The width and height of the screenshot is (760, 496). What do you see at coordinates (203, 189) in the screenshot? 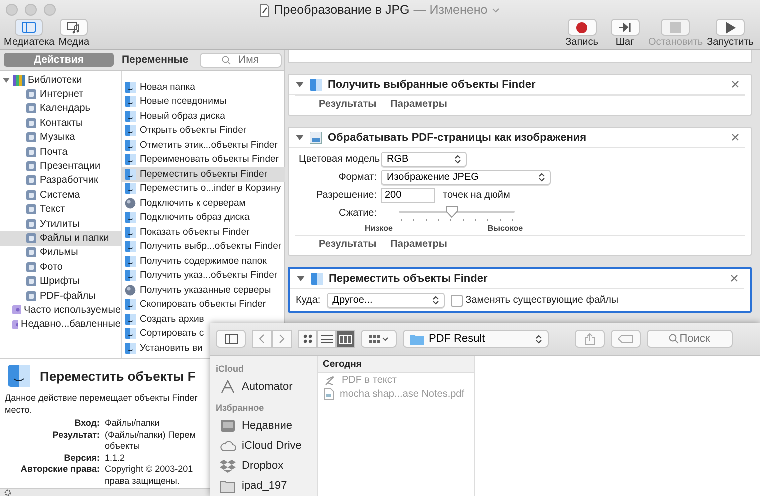
I see `action-item: Переместить о...inder в Корзину` at bounding box center [203, 189].